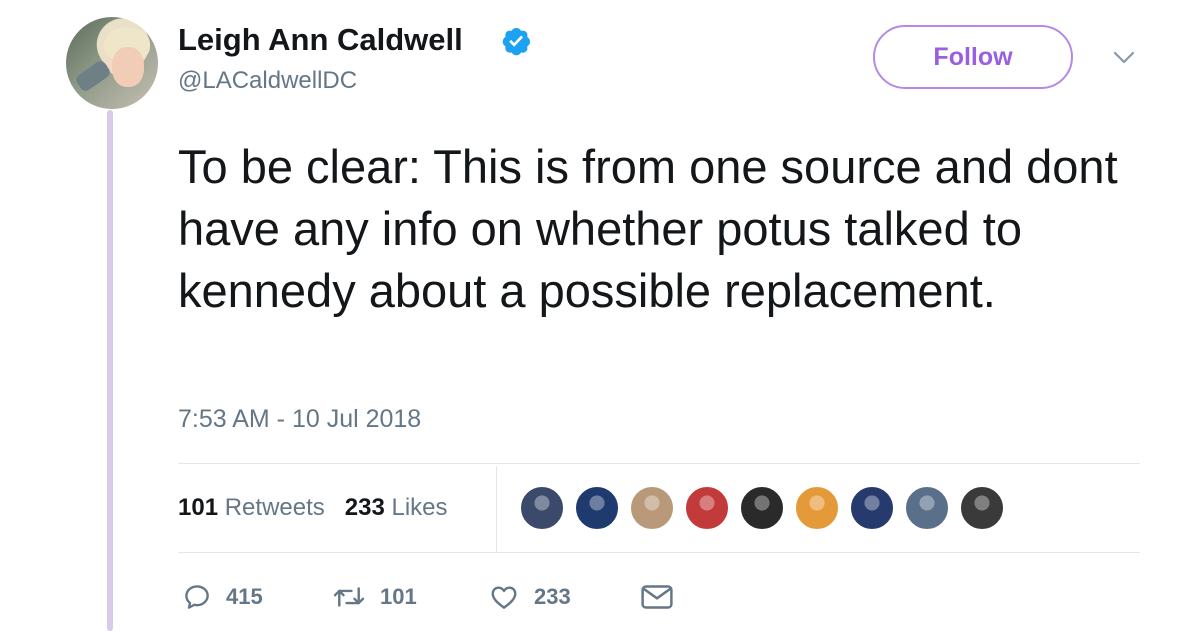 Image resolution: width=1200 pixels, height=631 pixels. Describe the element at coordinates (982, 508) in the screenshot. I see `liker-avatar-dark` at that location.